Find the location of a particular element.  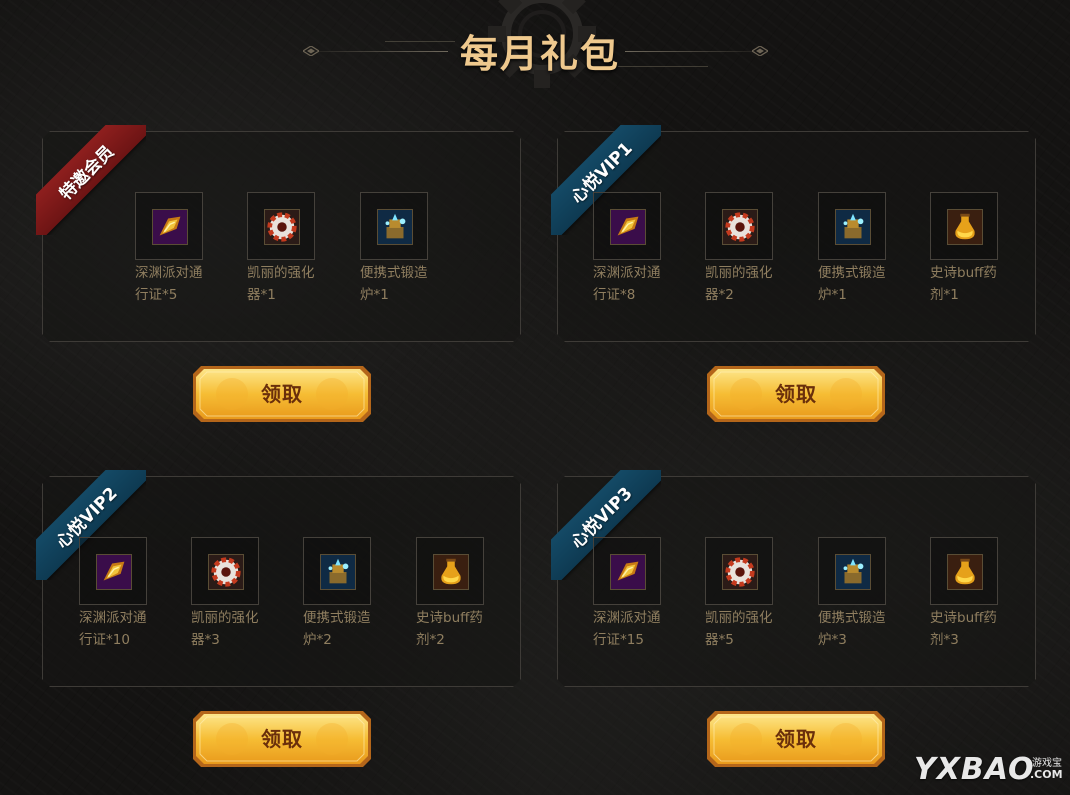

site-watermark: YXBAO 游戏宝 .COM is located at coordinates (991, 770).